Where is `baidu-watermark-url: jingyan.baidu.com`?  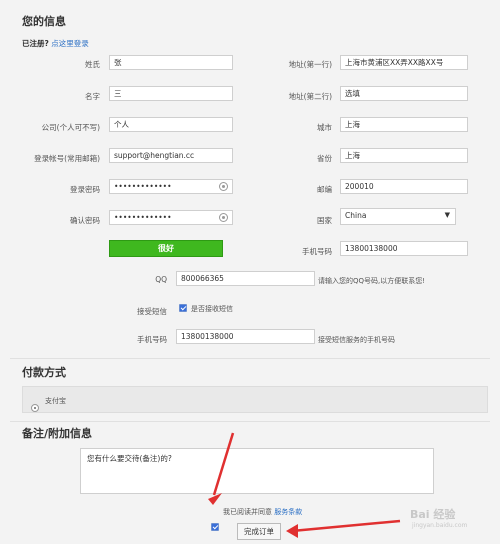 baidu-watermark-url: jingyan.baidu.com is located at coordinates (440, 525).